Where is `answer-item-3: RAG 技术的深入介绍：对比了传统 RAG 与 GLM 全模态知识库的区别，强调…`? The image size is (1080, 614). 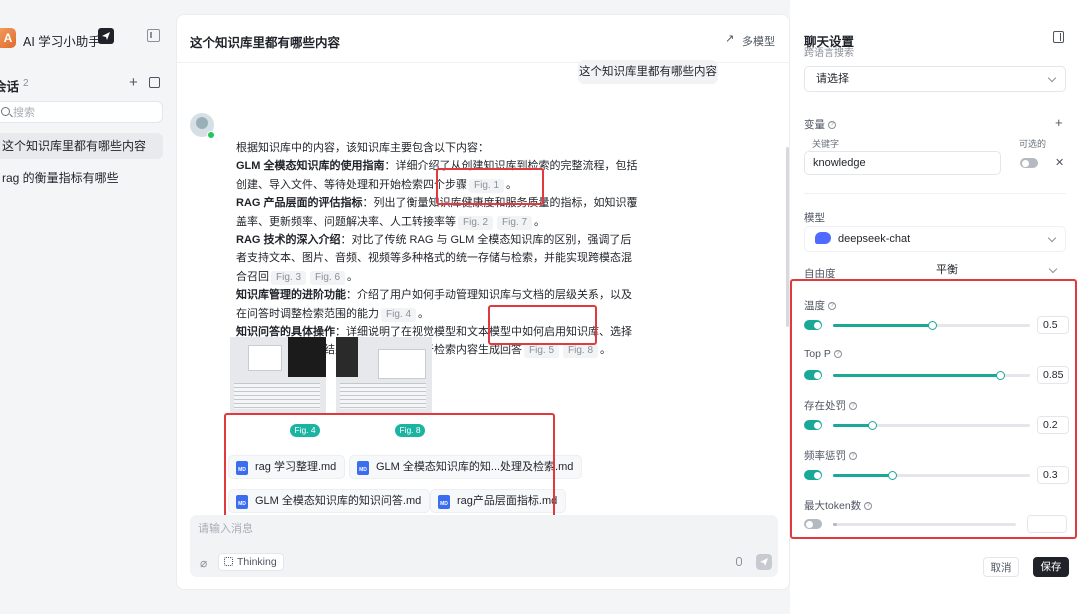 answer-item-3: RAG 技术的深入介绍：对比了传统 RAG 与 GLM 全模态知识库的区别，强调… is located at coordinates (434, 259).